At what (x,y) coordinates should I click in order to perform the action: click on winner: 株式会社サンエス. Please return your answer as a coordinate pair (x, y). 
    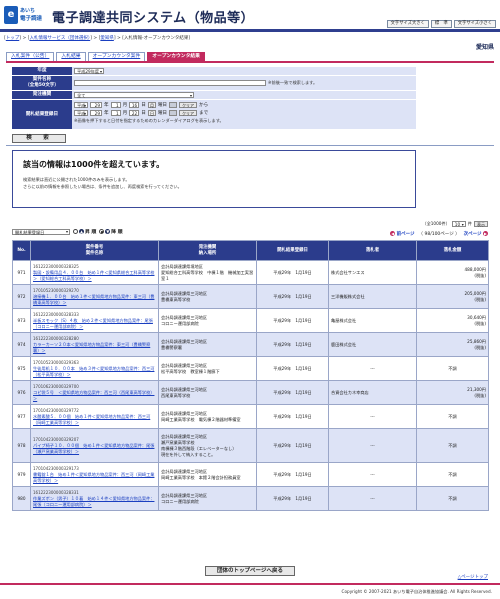
    Looking at the image, I should click on (372, 272).